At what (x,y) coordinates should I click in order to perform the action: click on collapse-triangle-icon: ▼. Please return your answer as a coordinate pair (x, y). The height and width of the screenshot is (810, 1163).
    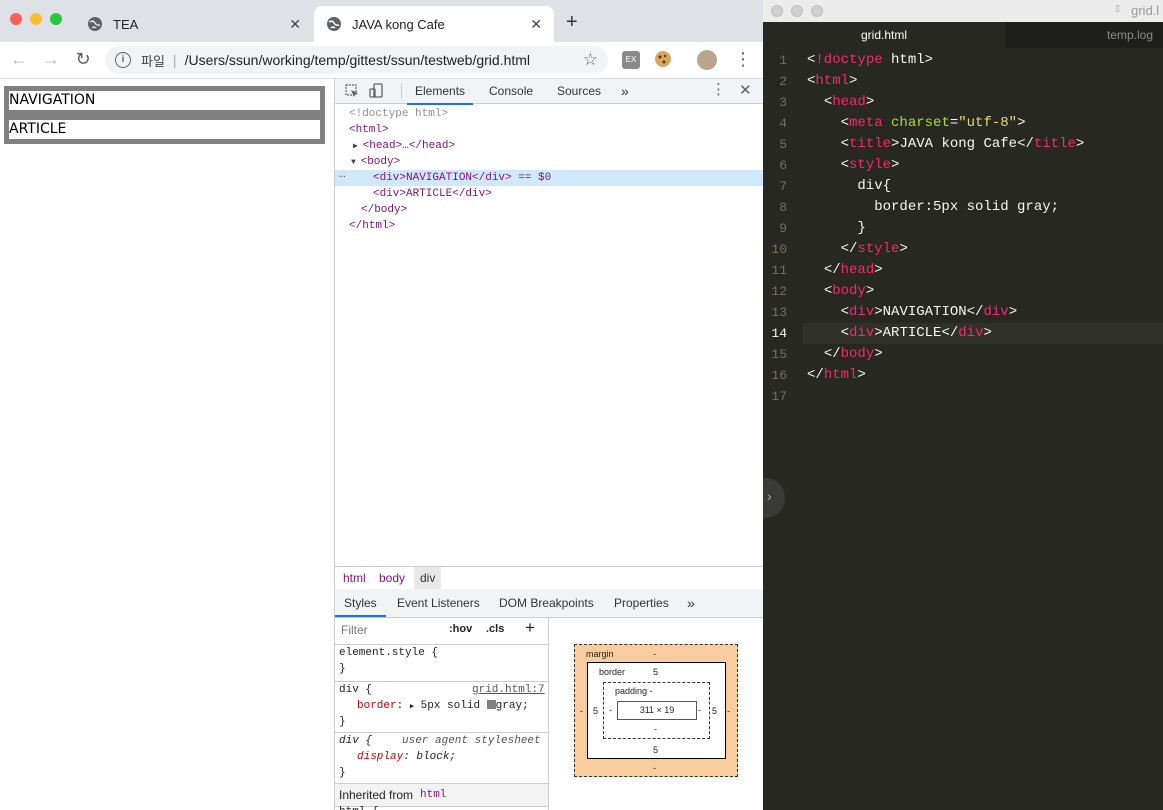
    Looking at the image, I should click on (356, 162).